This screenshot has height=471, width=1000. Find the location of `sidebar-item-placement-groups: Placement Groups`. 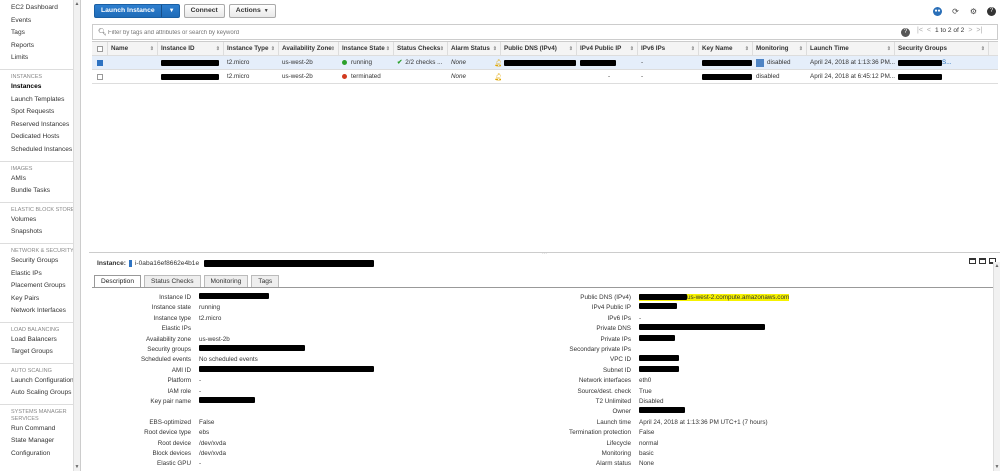

sidebar-item-placement-groups: Placement Groups is located at coordinates (40, 286).